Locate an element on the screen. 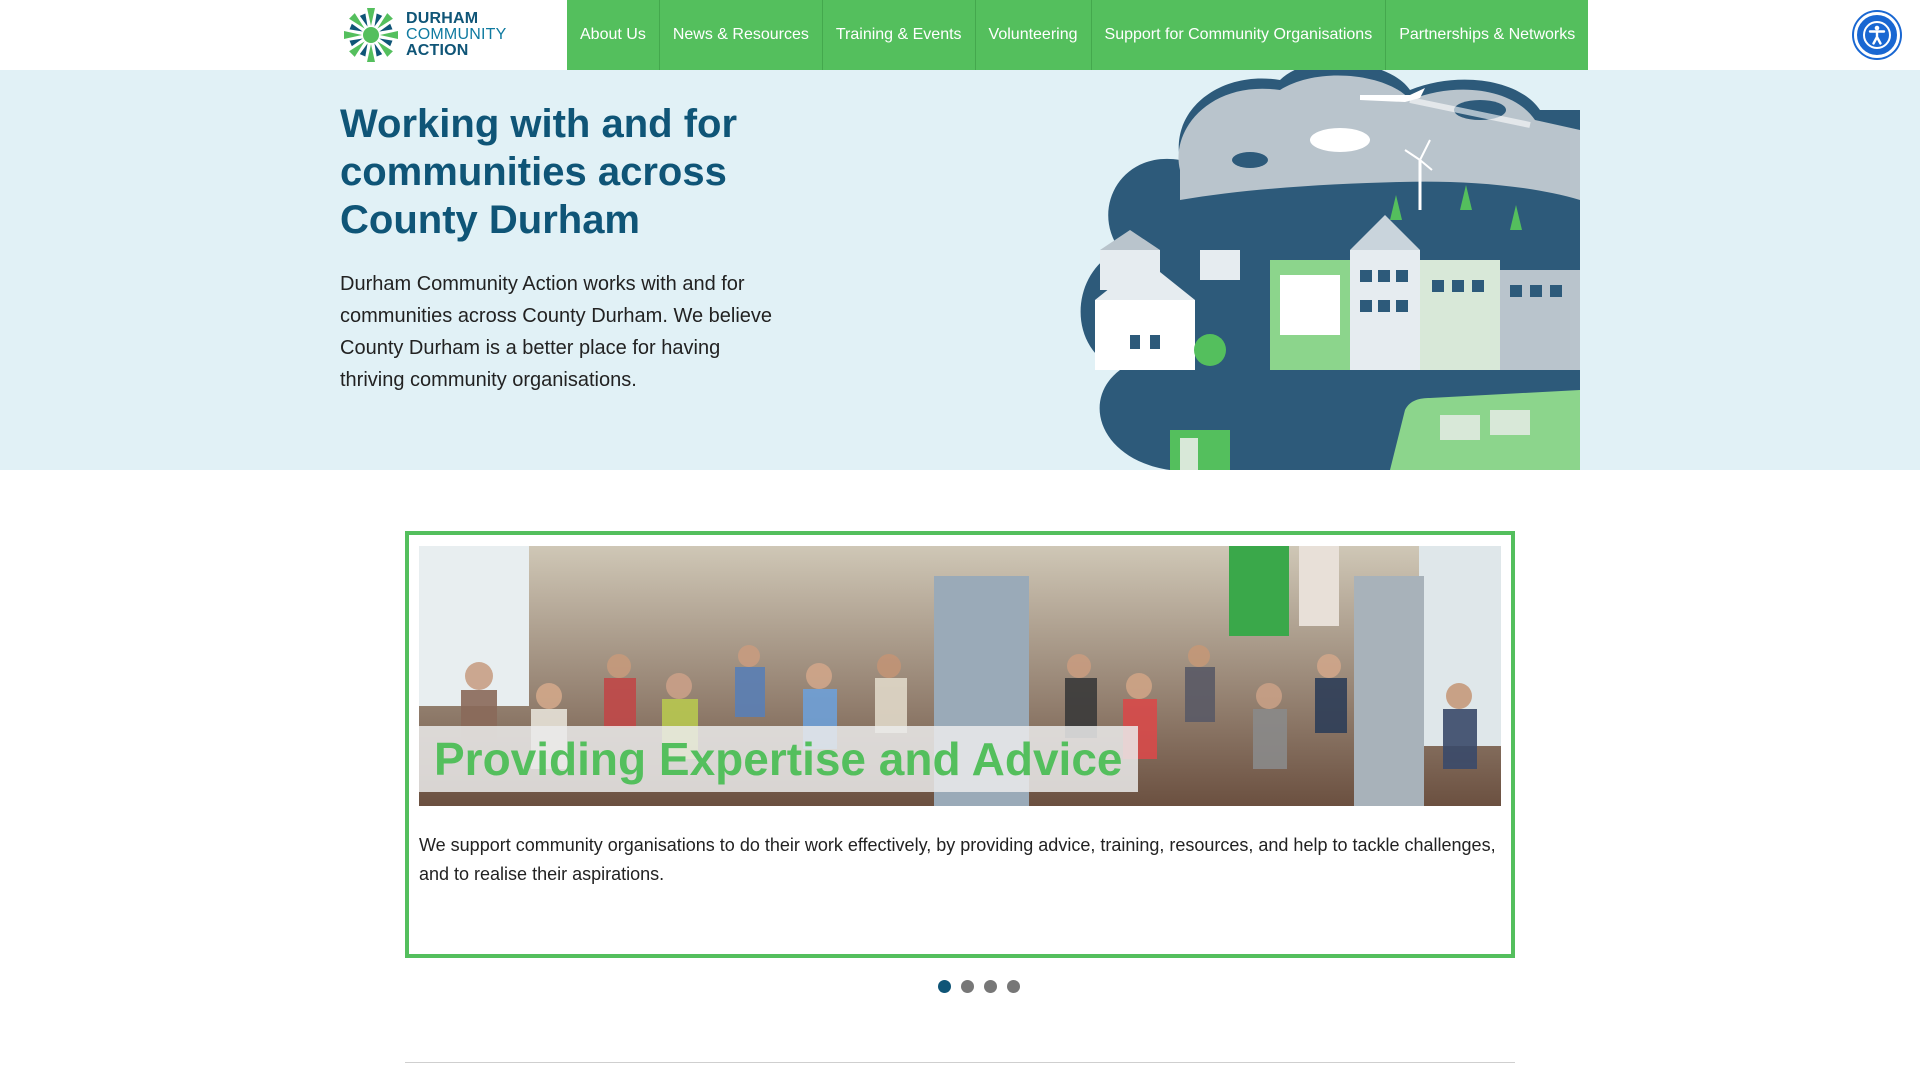  nav-item-training-events: Training & Events is located at coordinates (899, 35).